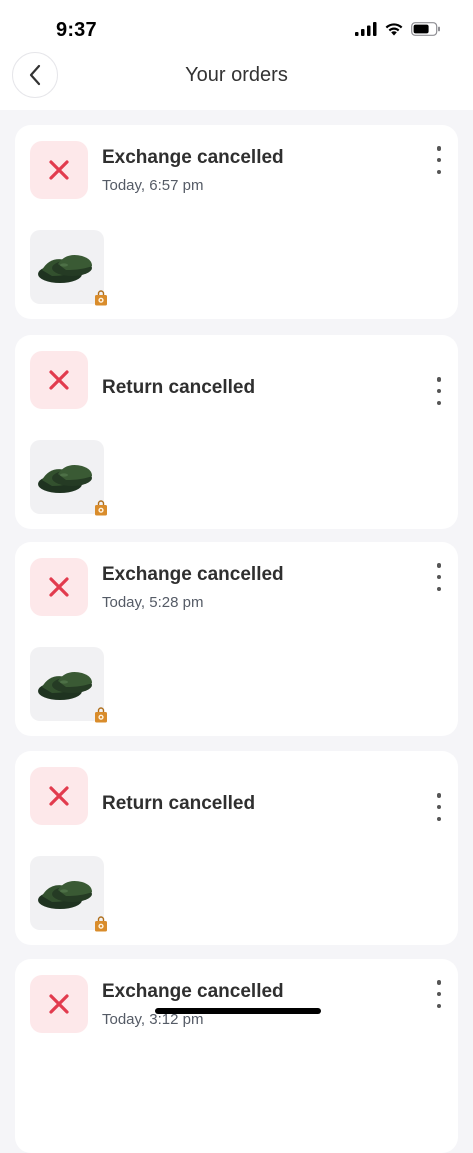  Describe the element at coordinates (236, 26) in the screenshot. I see `status-bar: 9:37` at that location.